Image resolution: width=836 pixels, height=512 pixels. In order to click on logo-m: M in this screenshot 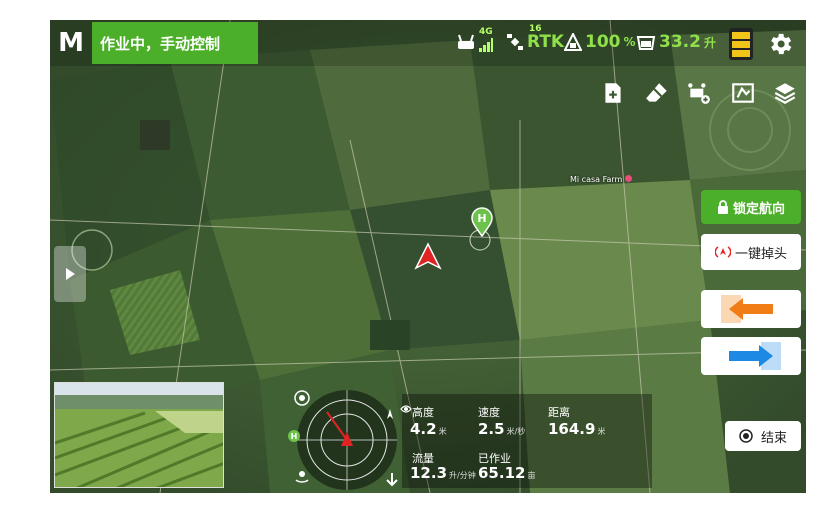, I will do `click(71, 43)`.